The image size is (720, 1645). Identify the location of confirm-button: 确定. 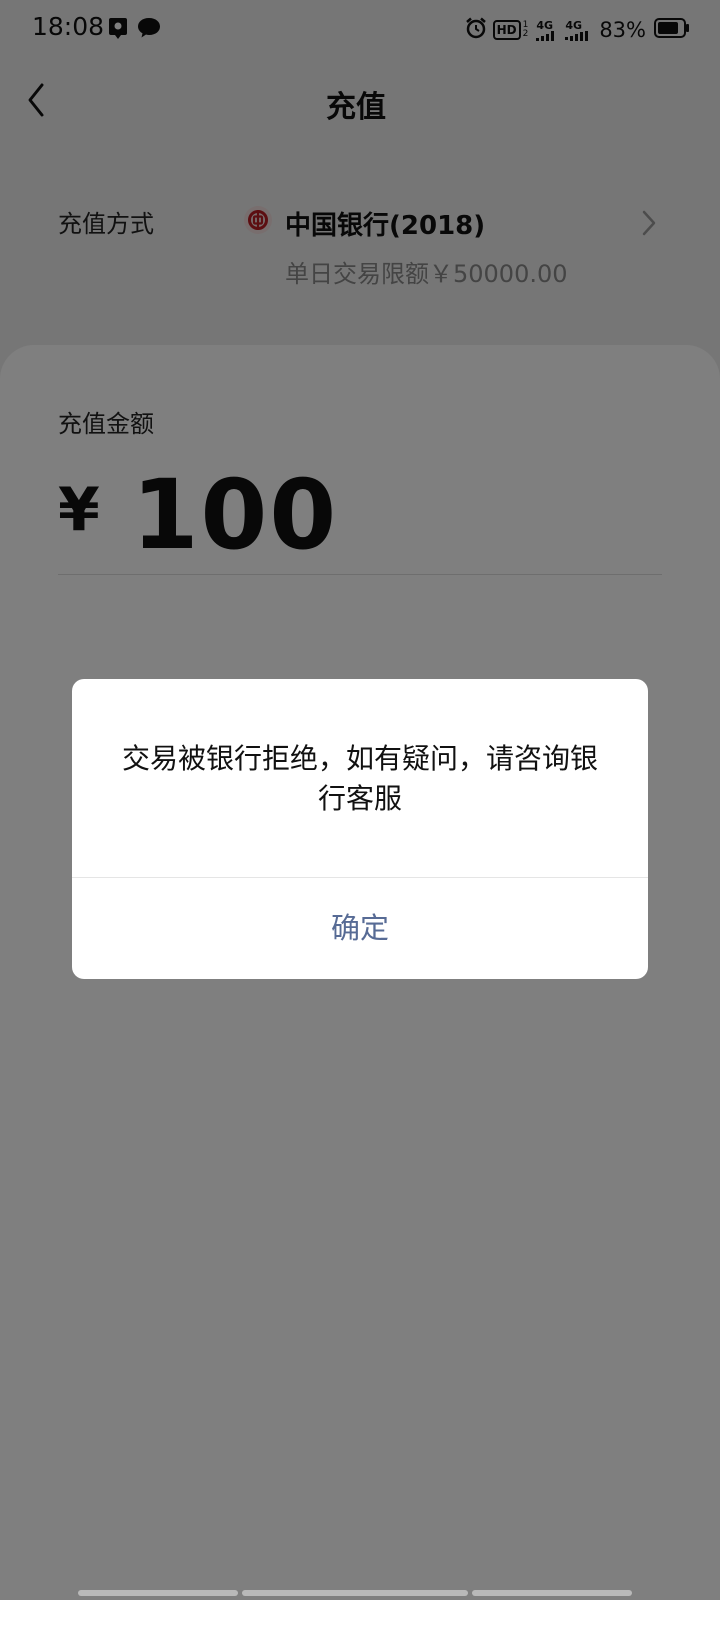
(360, 928).